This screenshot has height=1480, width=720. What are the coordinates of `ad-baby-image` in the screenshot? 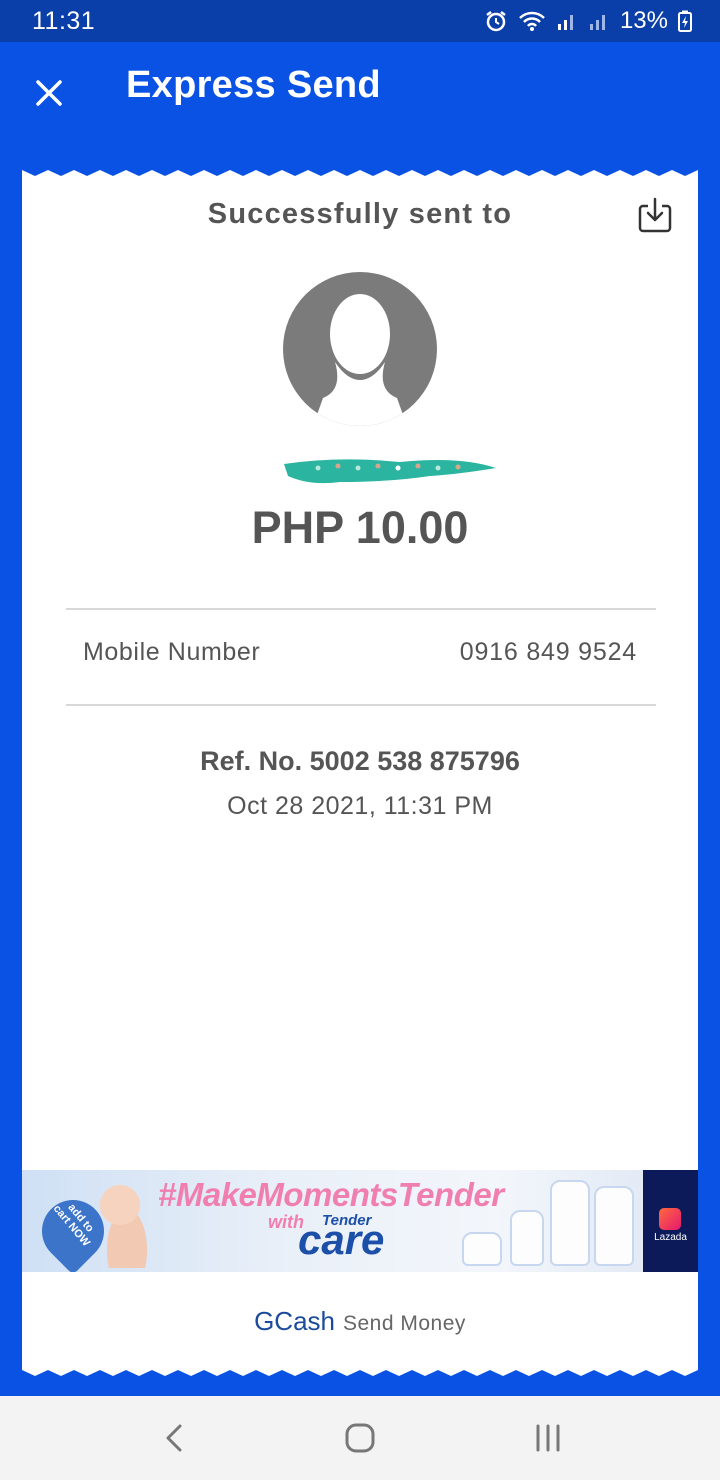 It's located at (127, 1223).